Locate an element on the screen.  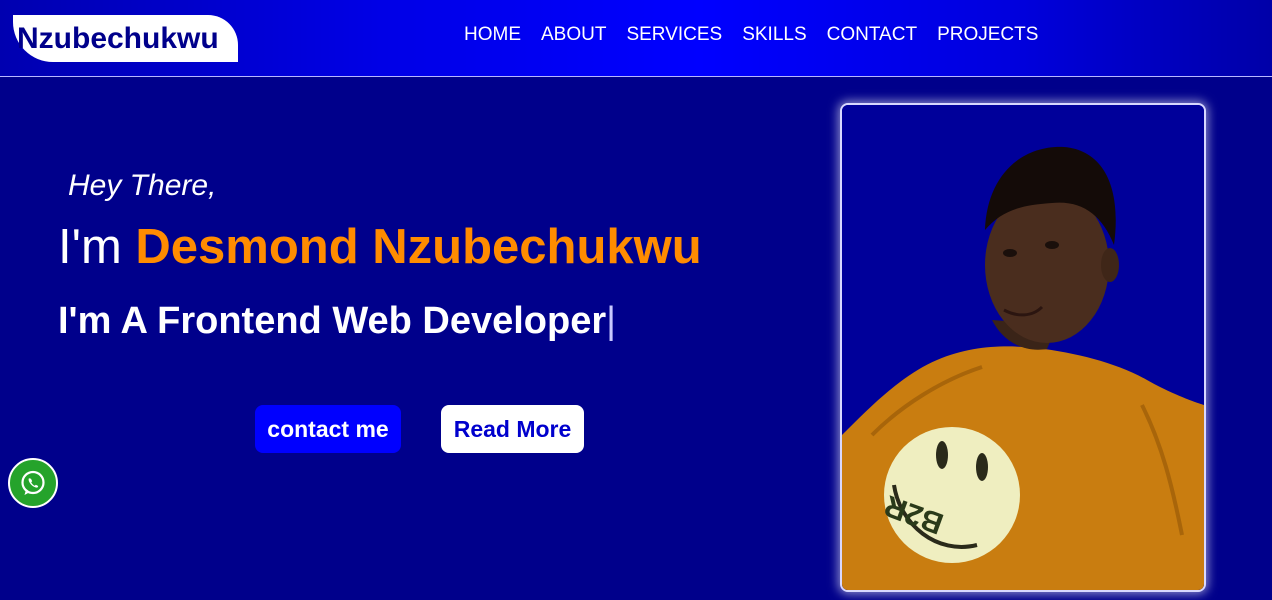
whatsapp-icon is located at coordinates (33, 482).